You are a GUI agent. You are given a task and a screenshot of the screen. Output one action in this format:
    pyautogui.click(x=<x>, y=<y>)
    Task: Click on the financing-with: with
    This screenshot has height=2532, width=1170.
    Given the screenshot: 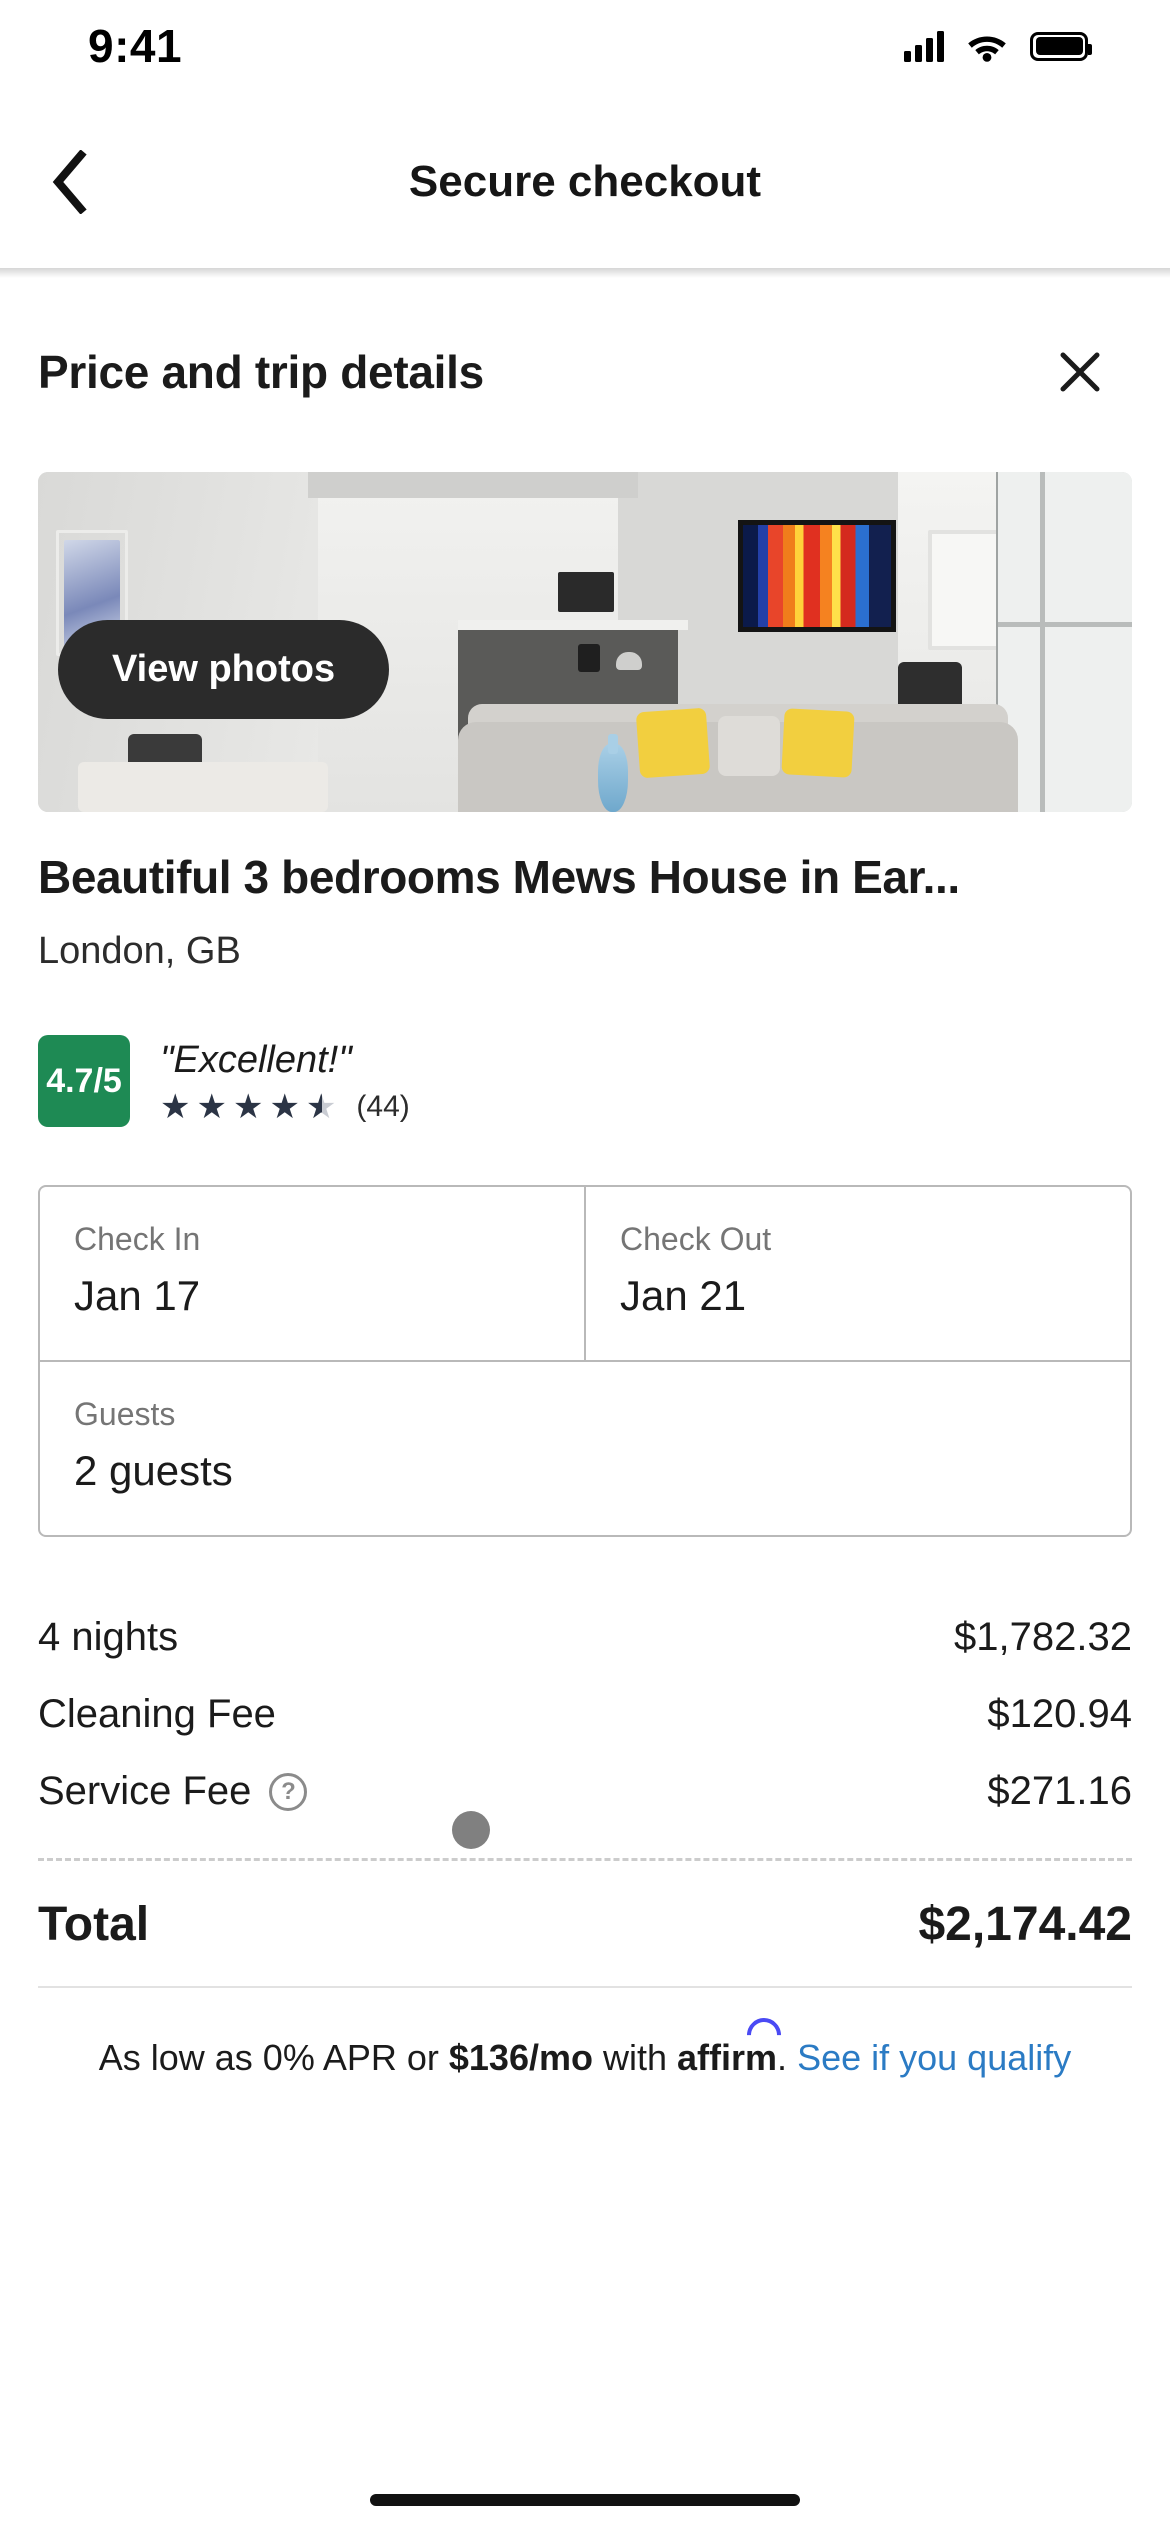 What is the action you would take?
    pyautogui.click(x=635, y=2057)
    